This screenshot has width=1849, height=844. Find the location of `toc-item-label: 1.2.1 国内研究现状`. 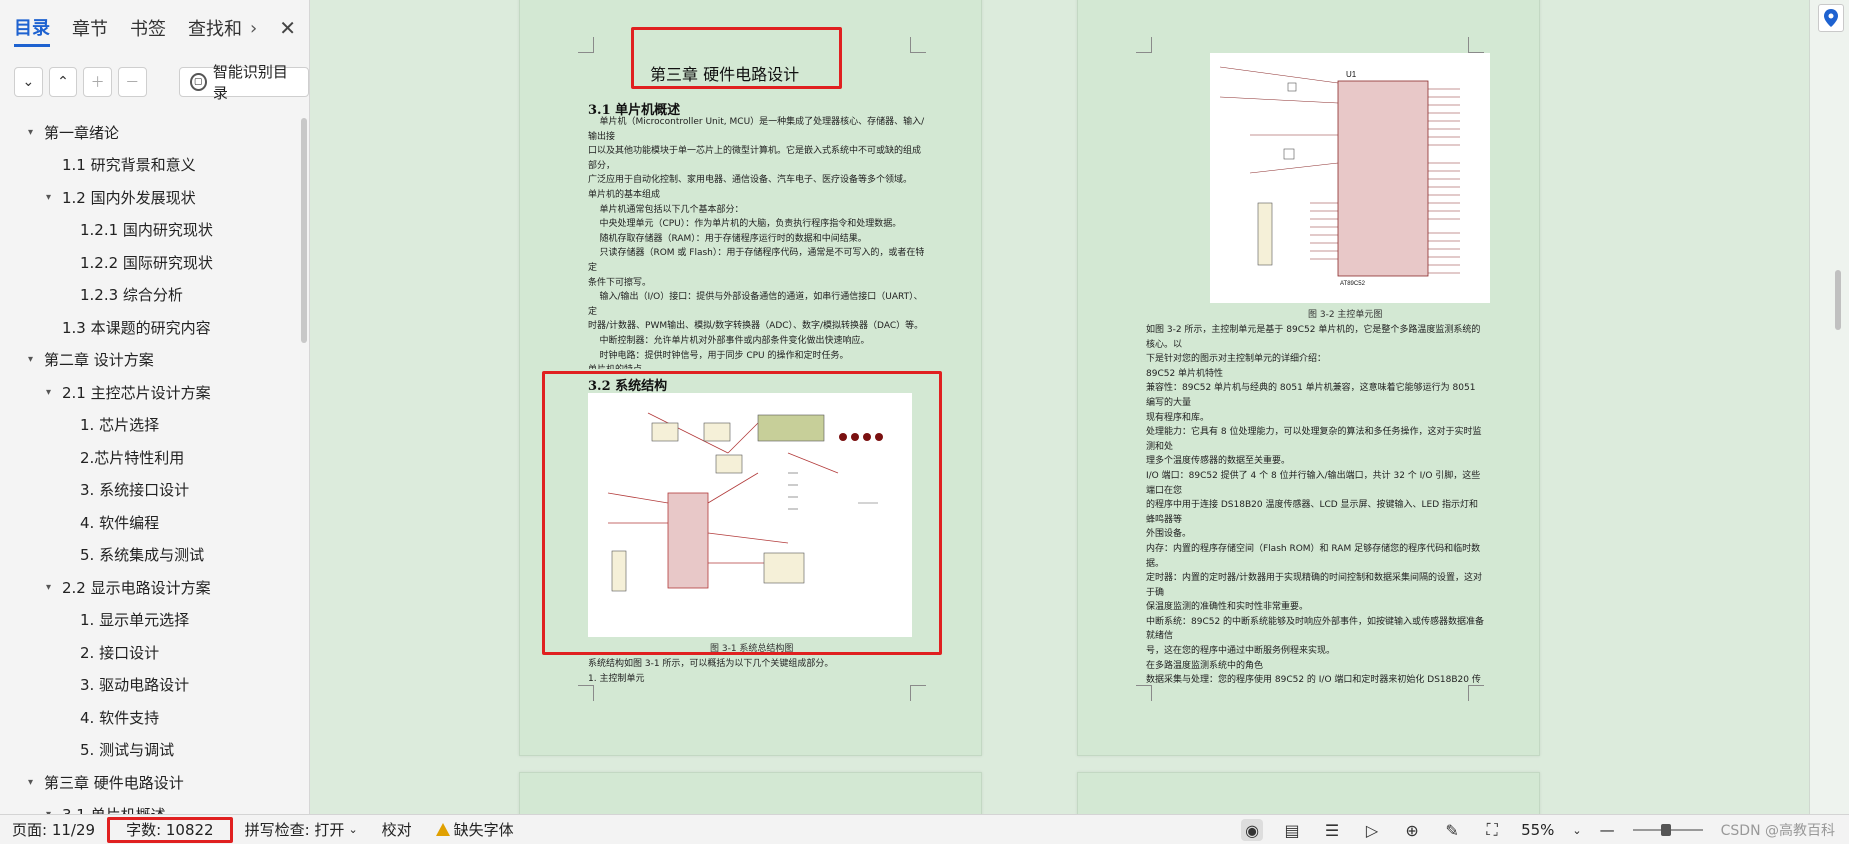

toc-item-label: 1.2.1 国内研究现状 is located at coordinates (146, 230).